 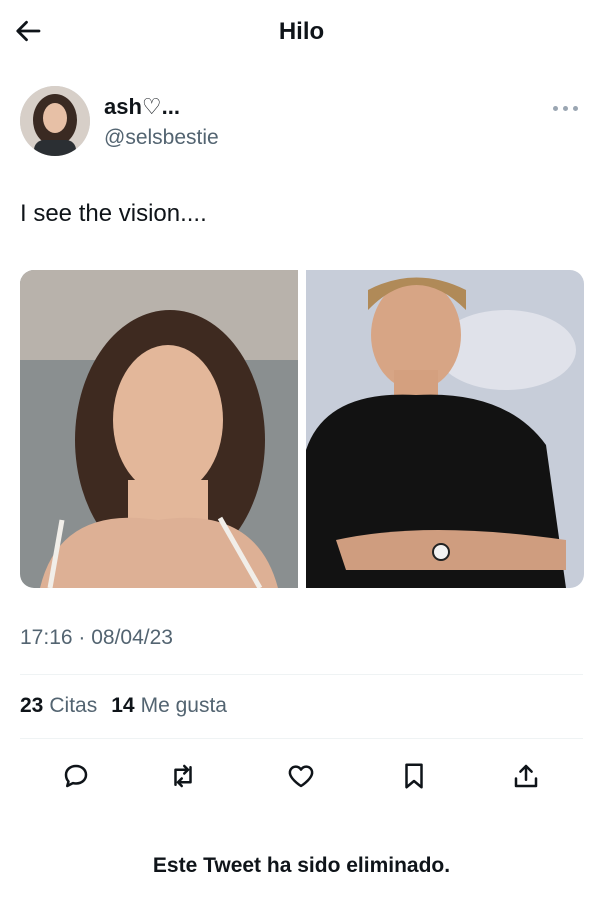 I want to click on page-title: Hilo, so click(x=301, y=31).